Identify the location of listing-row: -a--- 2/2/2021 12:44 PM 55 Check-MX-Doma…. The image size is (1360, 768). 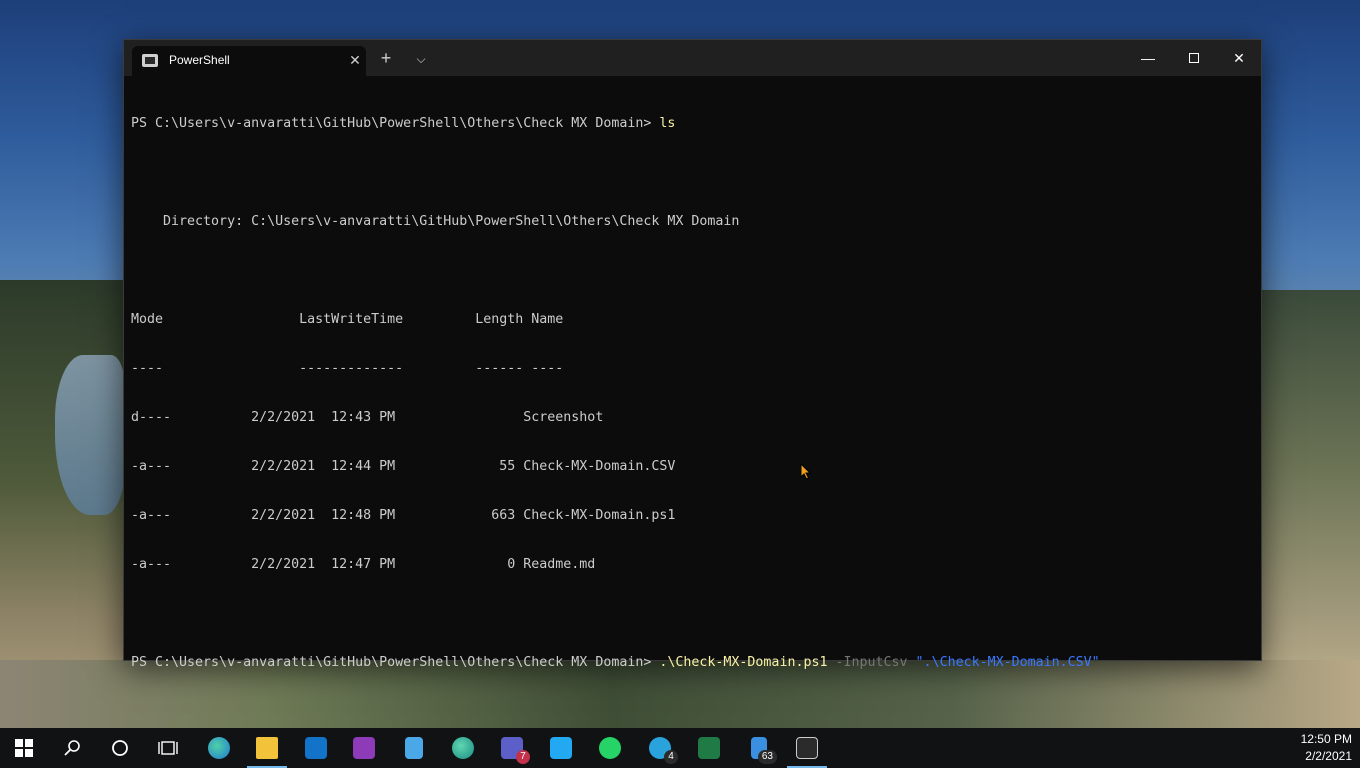
(403, 466).